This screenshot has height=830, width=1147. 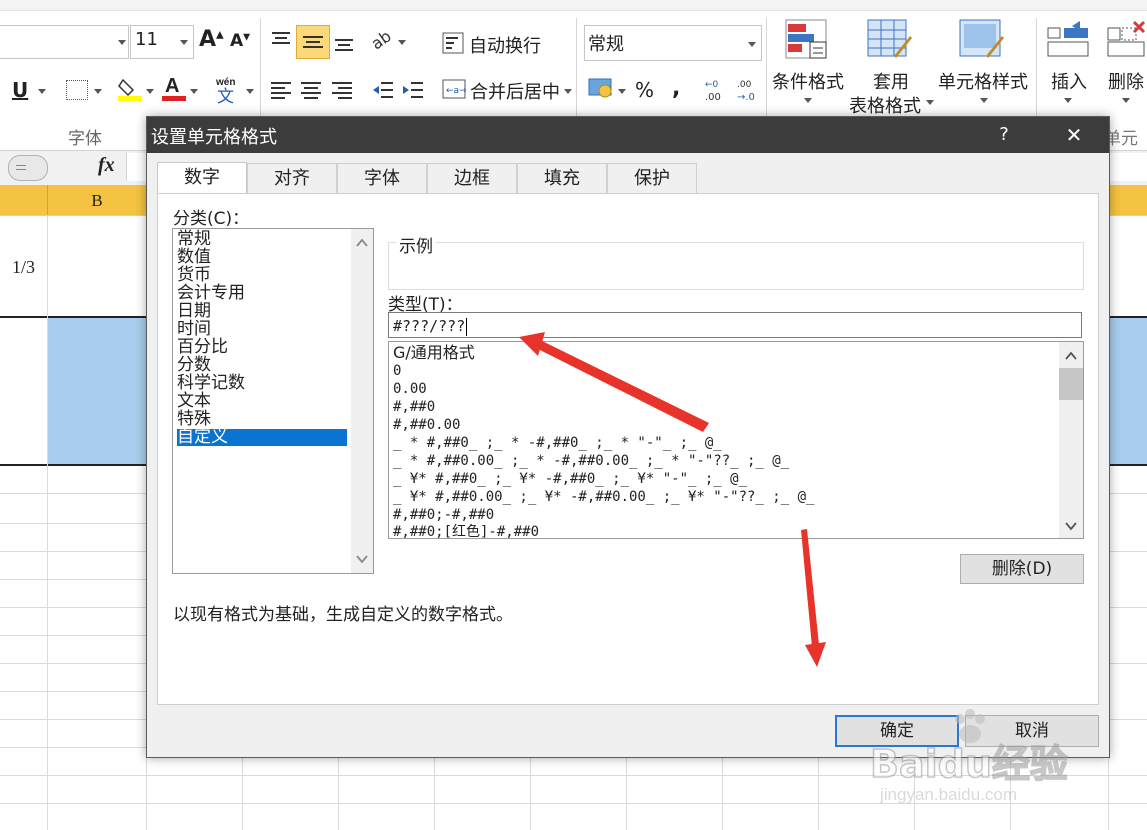 I want to click on watermark: Baidu经验 jingyan.baidu.com, so click(x=998, y=760).